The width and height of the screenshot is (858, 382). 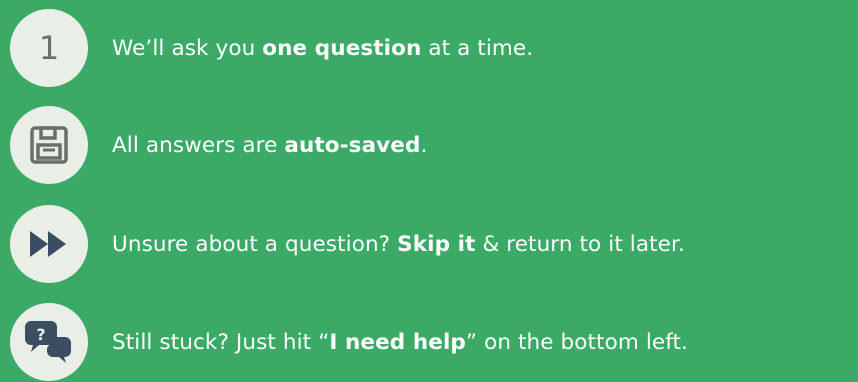 I want to click on fast-forward-icon, so click(x=48, y=244).